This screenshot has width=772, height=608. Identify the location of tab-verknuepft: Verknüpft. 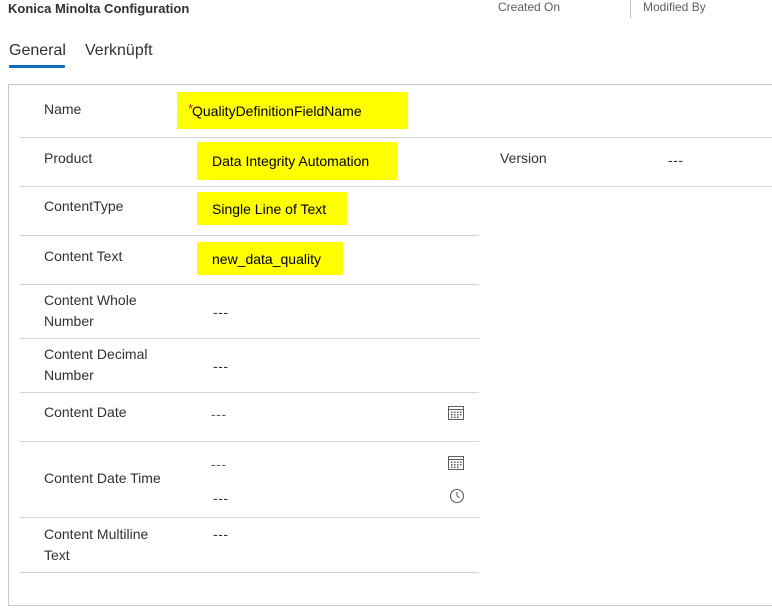
(119, 51).